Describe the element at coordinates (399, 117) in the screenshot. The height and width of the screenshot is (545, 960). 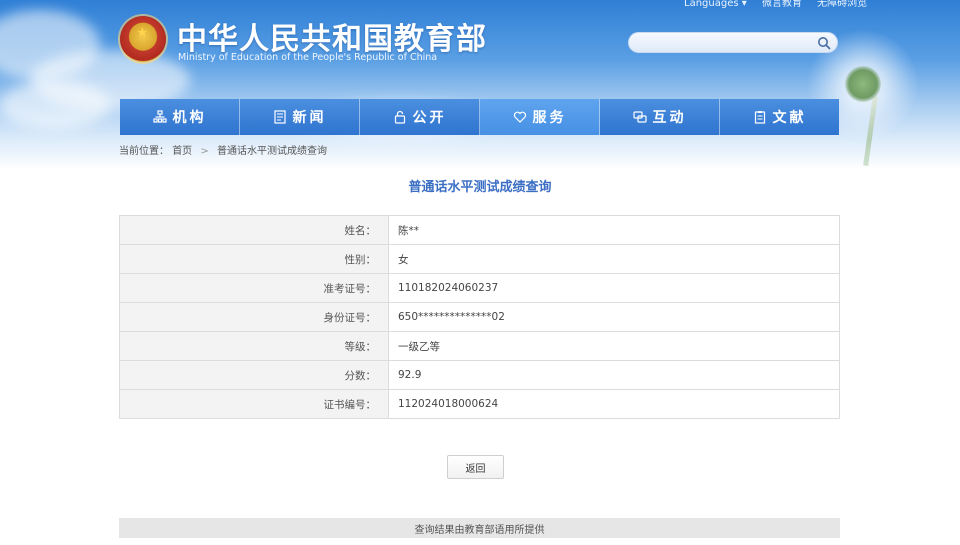
I see `lock-icon` at that location.